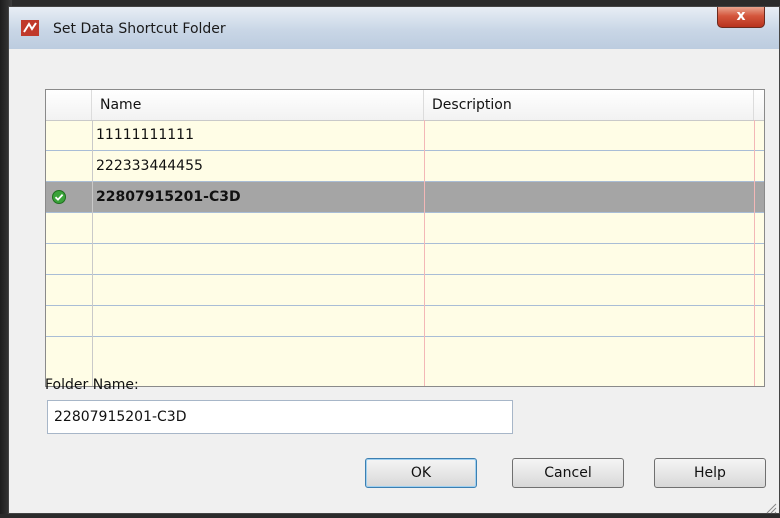  I want to click on cell-name: 222333444455, so click(149, 166).